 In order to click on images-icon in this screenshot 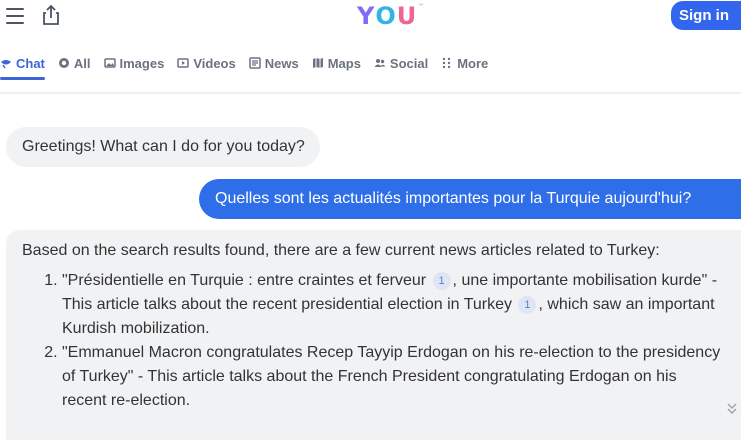, I will do `click(109, 63)`.